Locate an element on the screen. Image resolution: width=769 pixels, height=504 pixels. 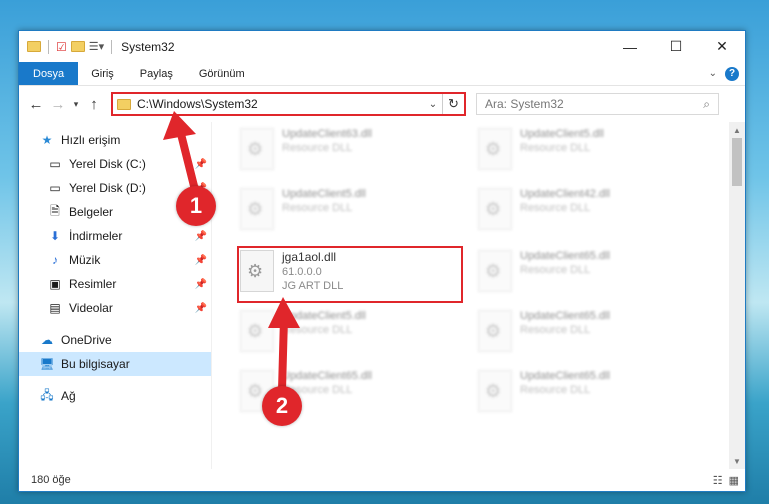
item-count: 180 öğe is located at coordinates (51, 480).